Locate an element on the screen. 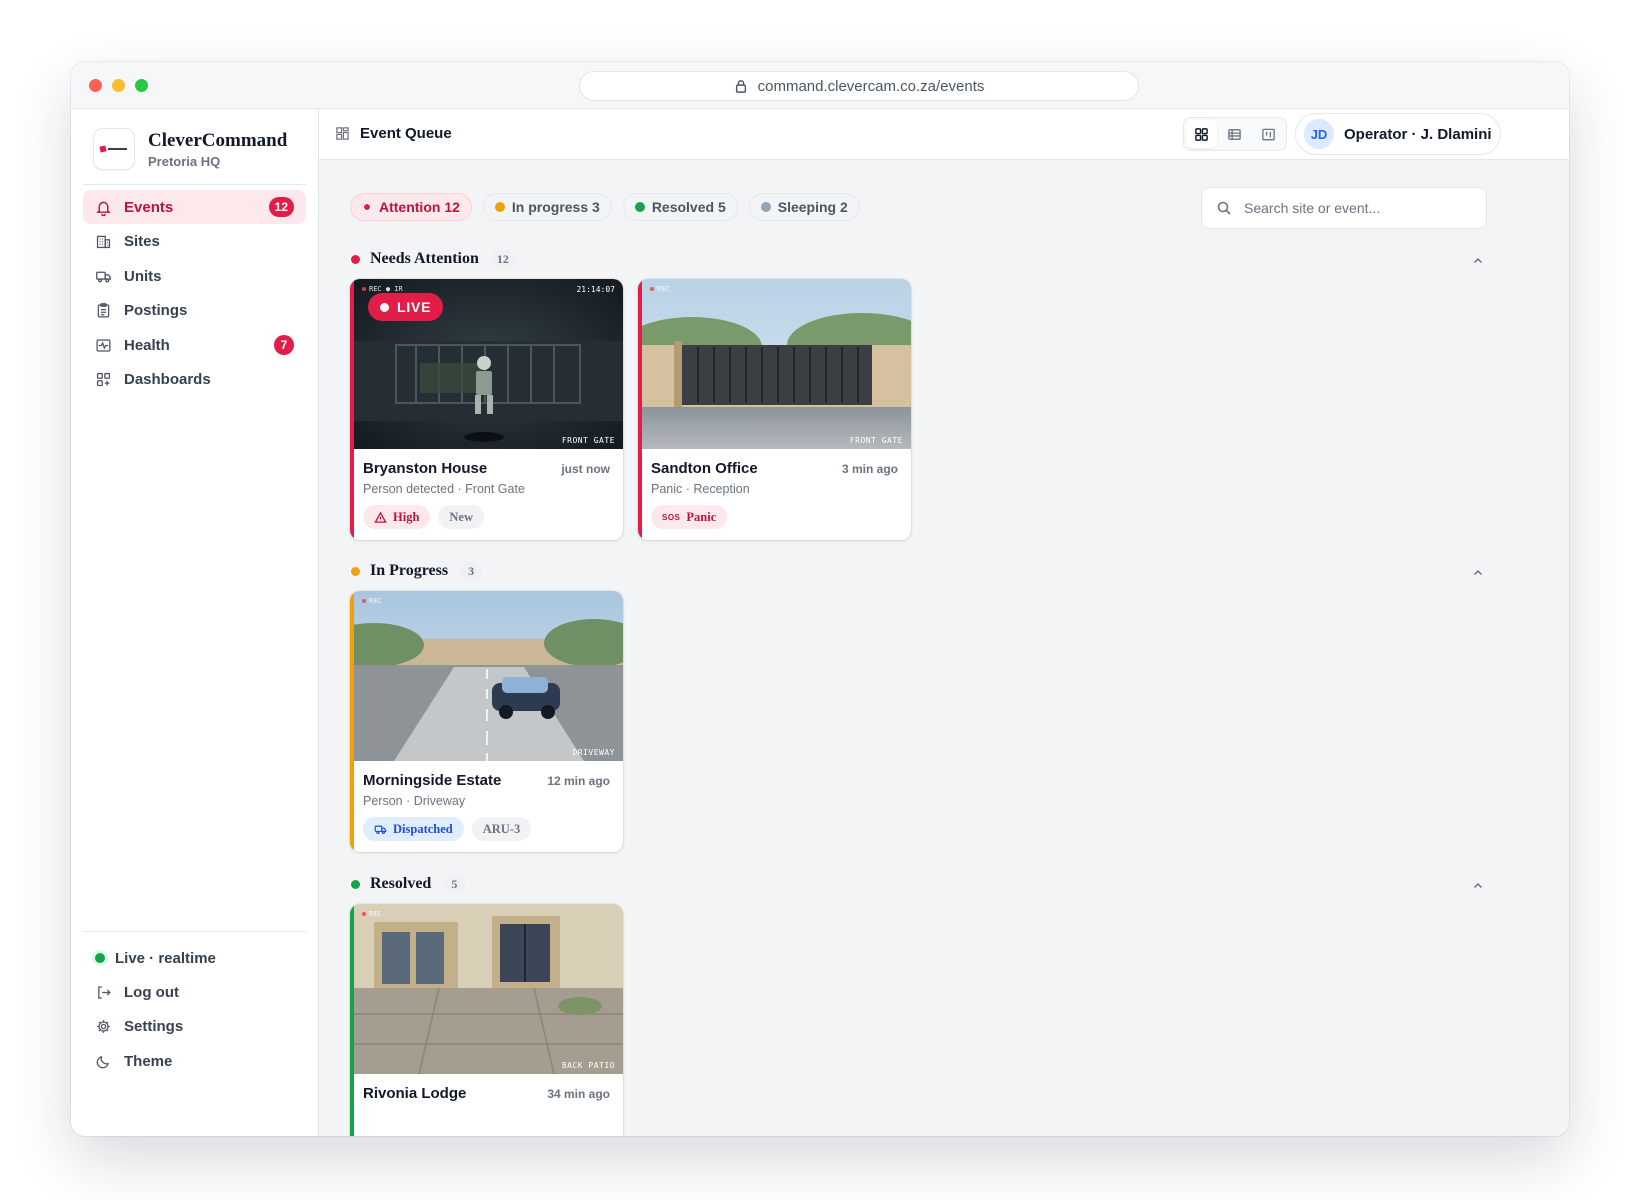 The width and height of the screenshot is (1640, 1200). pulse-icon is located at coordinates (103, 345).